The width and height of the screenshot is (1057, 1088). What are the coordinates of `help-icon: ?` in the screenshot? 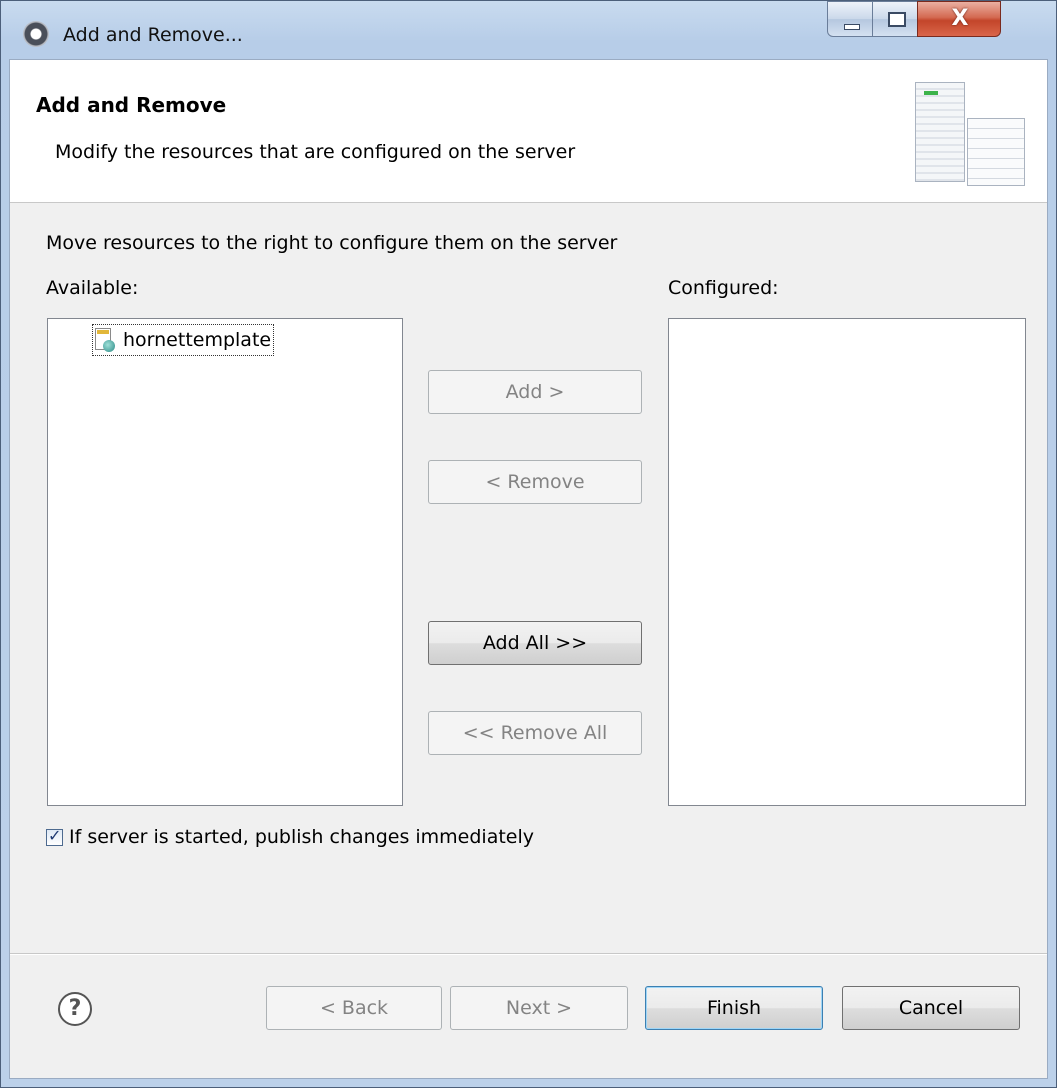 It's located at (75, 1009).